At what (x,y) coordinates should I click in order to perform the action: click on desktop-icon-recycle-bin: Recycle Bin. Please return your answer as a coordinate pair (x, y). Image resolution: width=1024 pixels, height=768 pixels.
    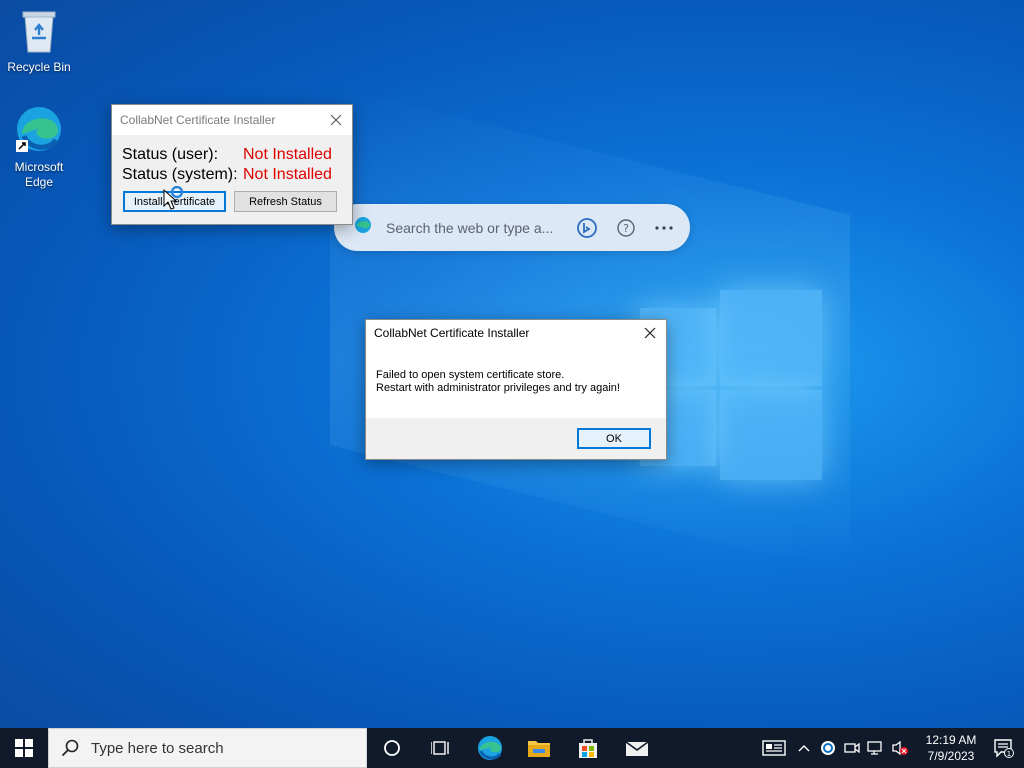
    Looking at the image, I should click on (39, 41).